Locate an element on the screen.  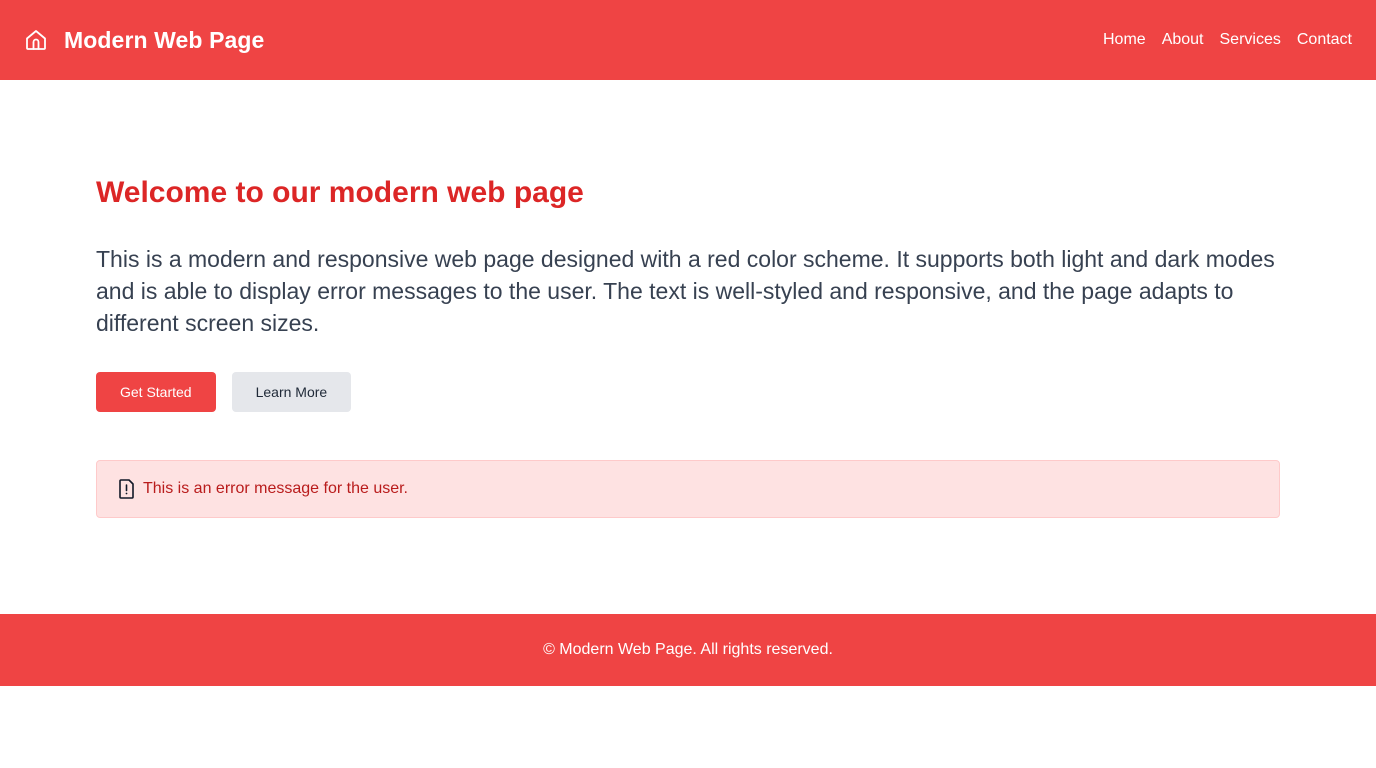
hero-actions: Get Started Learn More is located at coordinates (224, 392).